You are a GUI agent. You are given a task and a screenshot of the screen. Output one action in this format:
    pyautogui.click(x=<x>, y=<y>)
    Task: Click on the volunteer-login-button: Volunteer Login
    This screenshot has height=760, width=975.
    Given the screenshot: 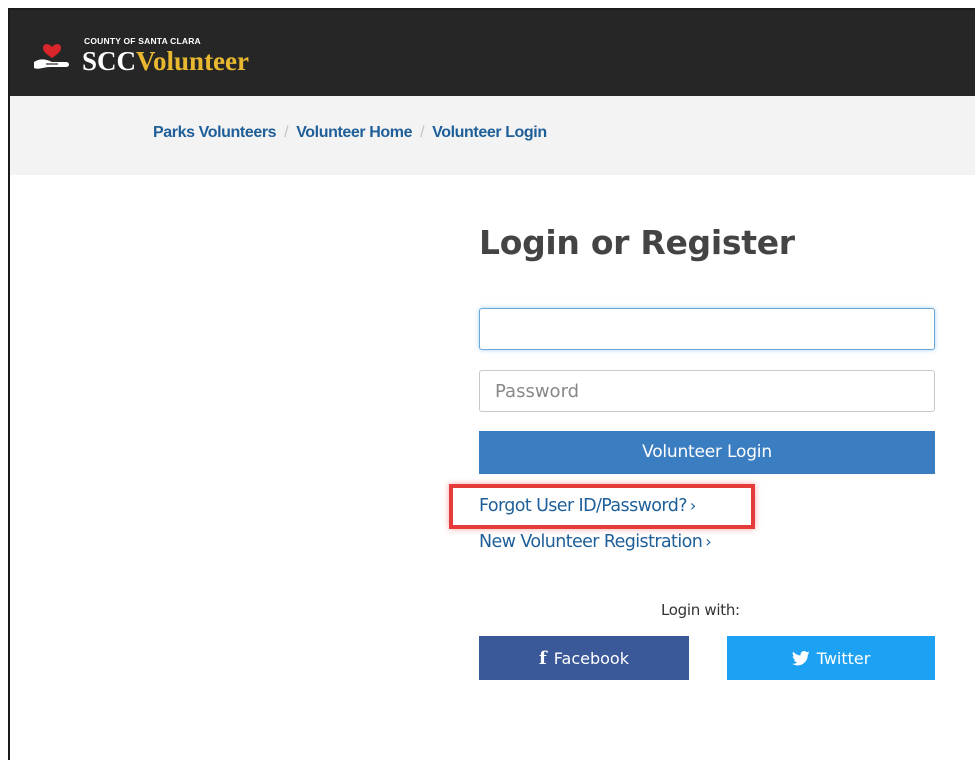 What is the action you would take?
    pyautogui.click(x=707, y=452)
    